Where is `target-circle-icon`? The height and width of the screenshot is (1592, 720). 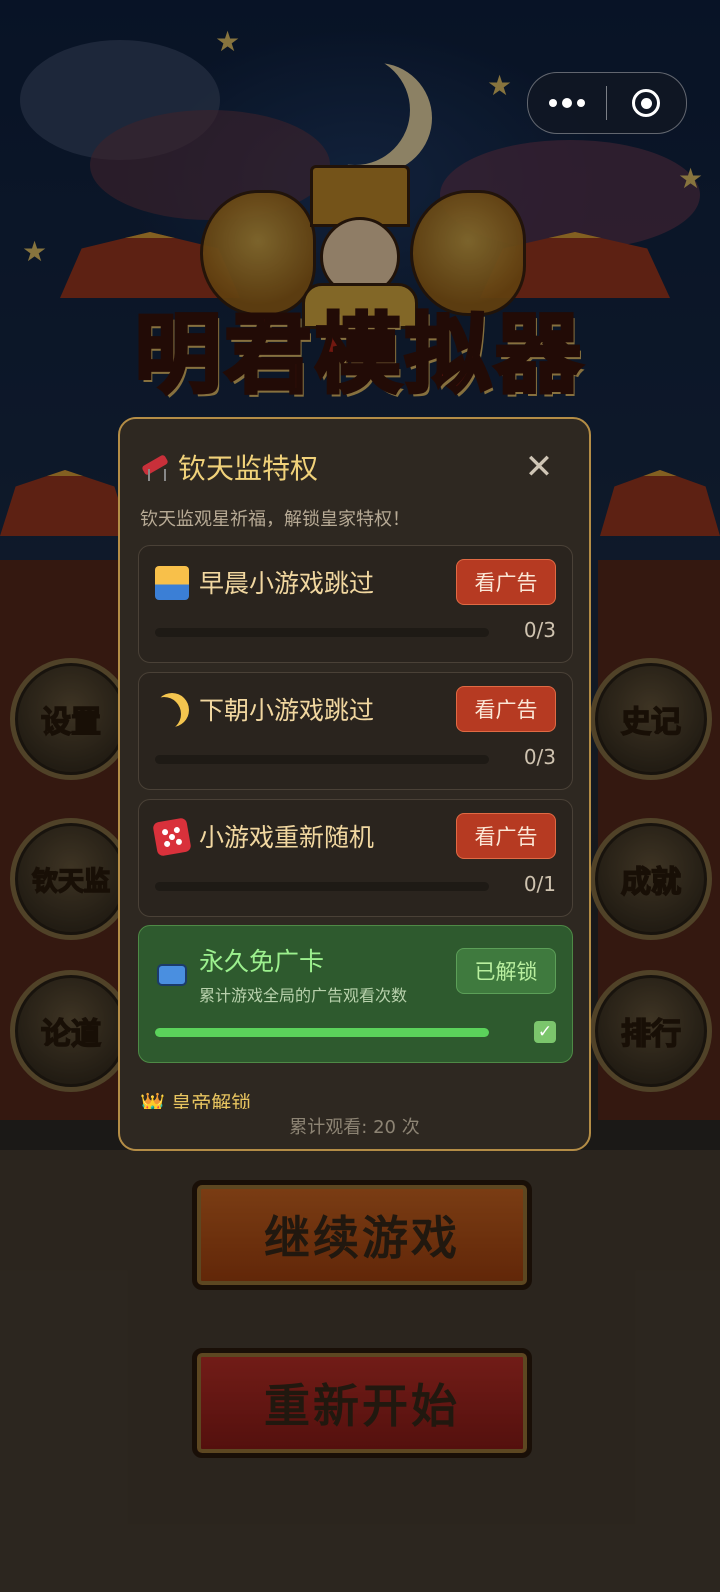
target-circle-icon is located at coordinates (646, 103).